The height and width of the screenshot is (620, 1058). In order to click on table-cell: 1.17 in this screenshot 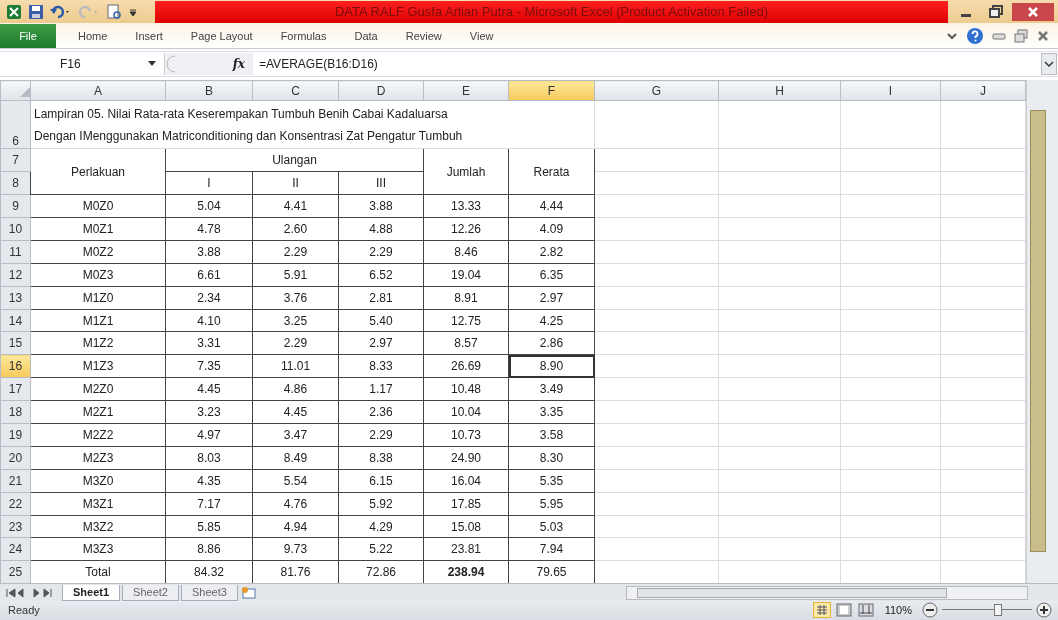, I will do `click(381, 389)`.